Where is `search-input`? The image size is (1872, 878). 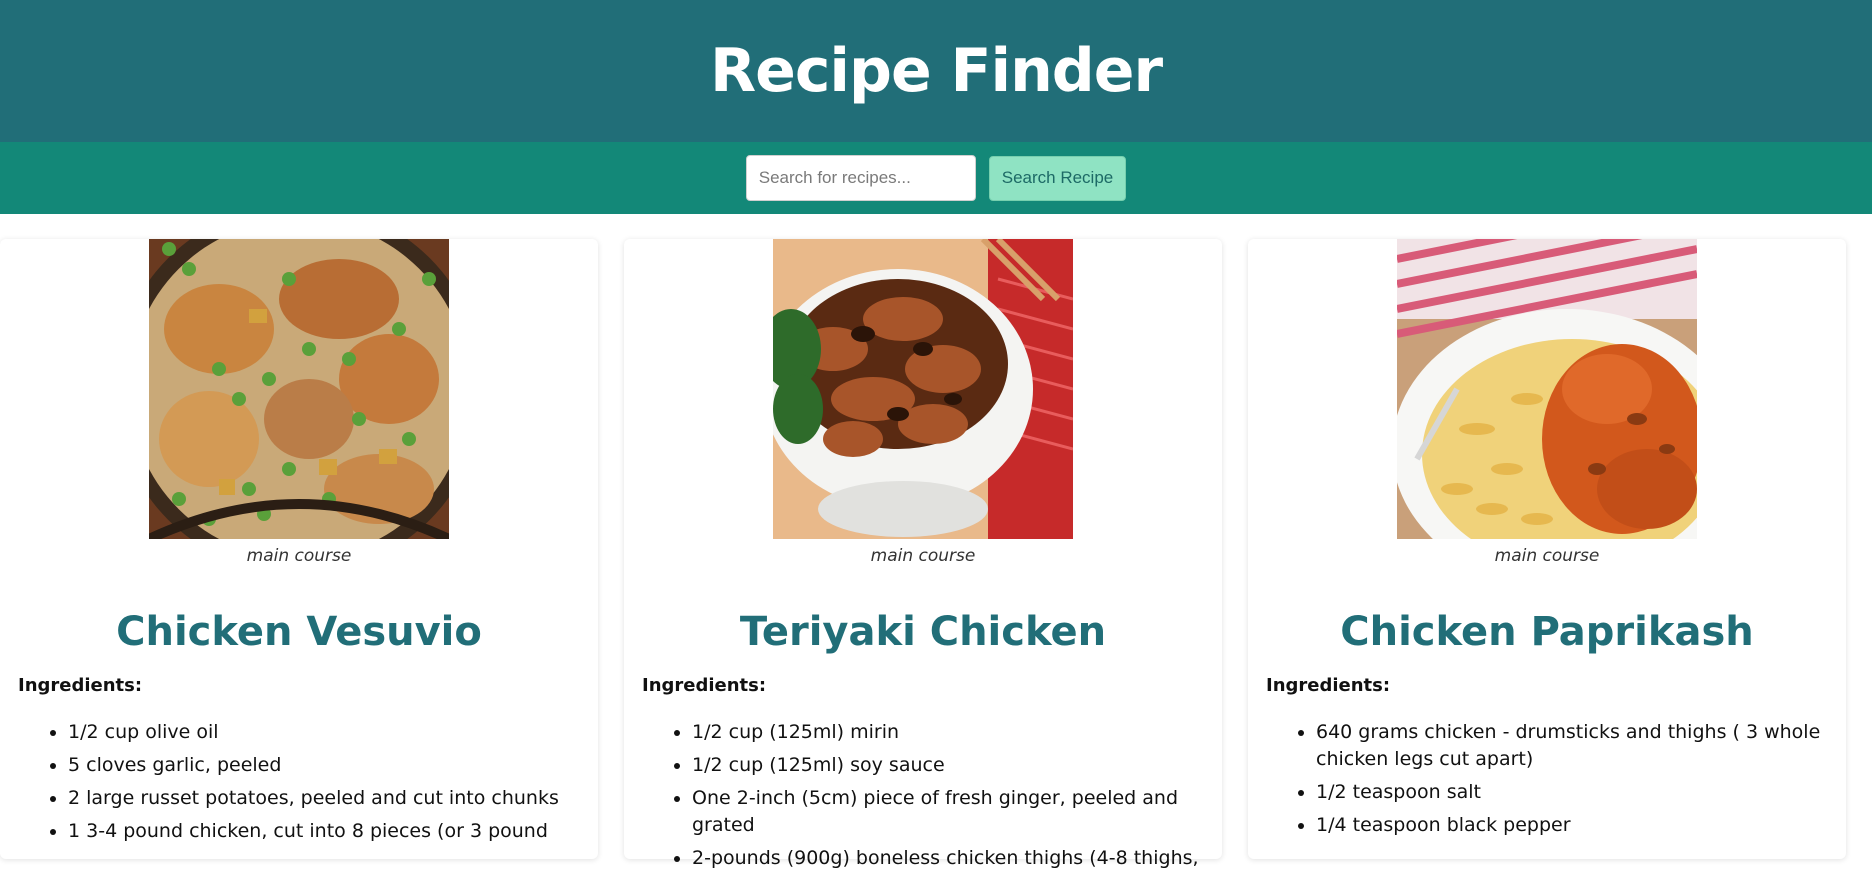 search-input is located at coordinates (860, 178).